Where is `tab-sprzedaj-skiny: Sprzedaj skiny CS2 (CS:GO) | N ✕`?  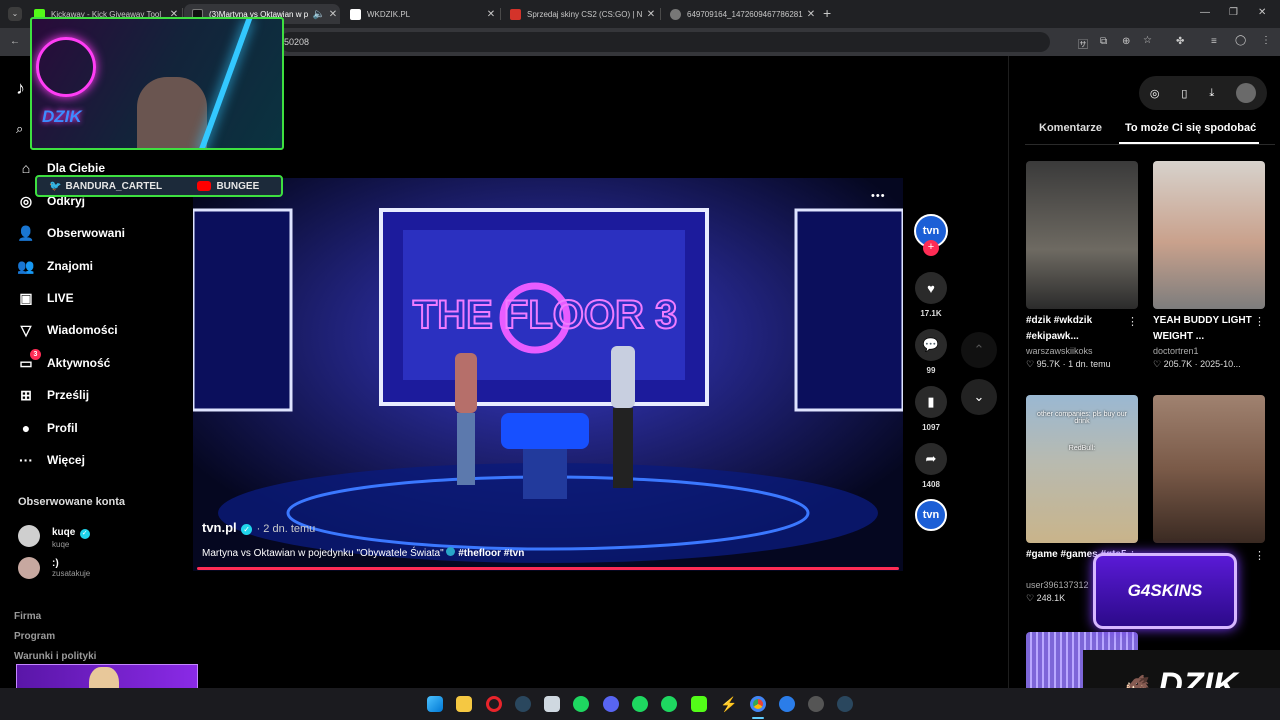 tab-sprzedaj-skiny: Sprzedaj skiny CS2 (CS:GO) | N ✕ is located at coordinates (580, 14).